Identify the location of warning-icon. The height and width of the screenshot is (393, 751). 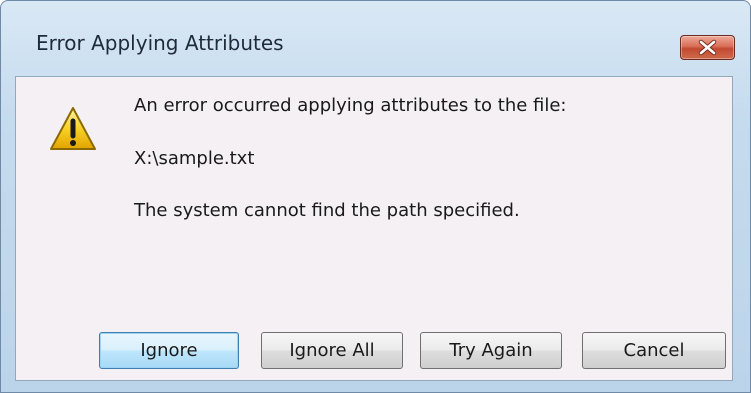
(73, 128).